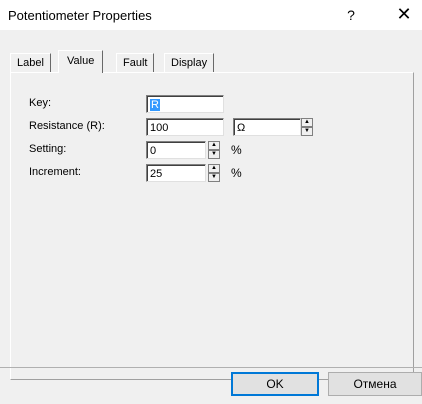 Image resolution: width=422 pixels, height=404 pixels. Describe the element at coordinates (55, 172) in the screenshot. I see `increment-label: Increment:` at that location.